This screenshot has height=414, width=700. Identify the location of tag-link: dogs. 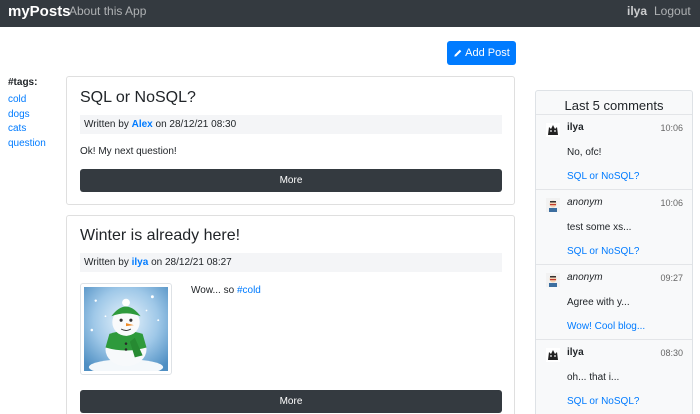
(27, 115).